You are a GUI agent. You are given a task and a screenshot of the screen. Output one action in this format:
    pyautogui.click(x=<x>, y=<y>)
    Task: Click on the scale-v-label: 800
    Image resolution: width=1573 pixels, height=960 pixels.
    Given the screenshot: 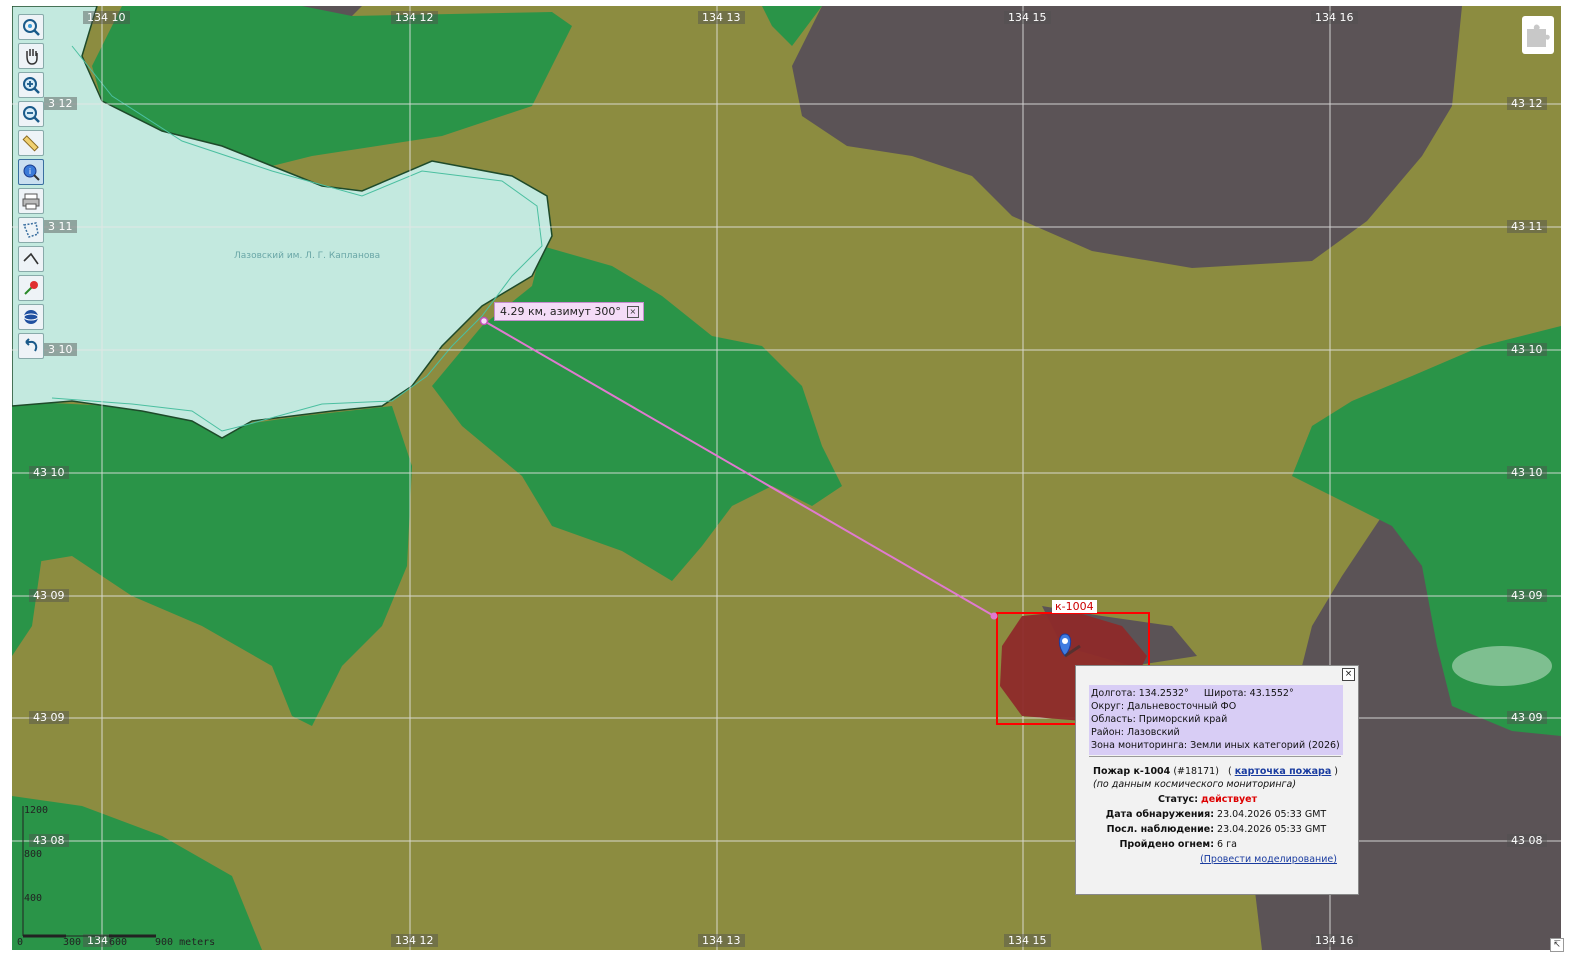 What is the action you would take?
    pyautogui.click(x=33, y=854)
    